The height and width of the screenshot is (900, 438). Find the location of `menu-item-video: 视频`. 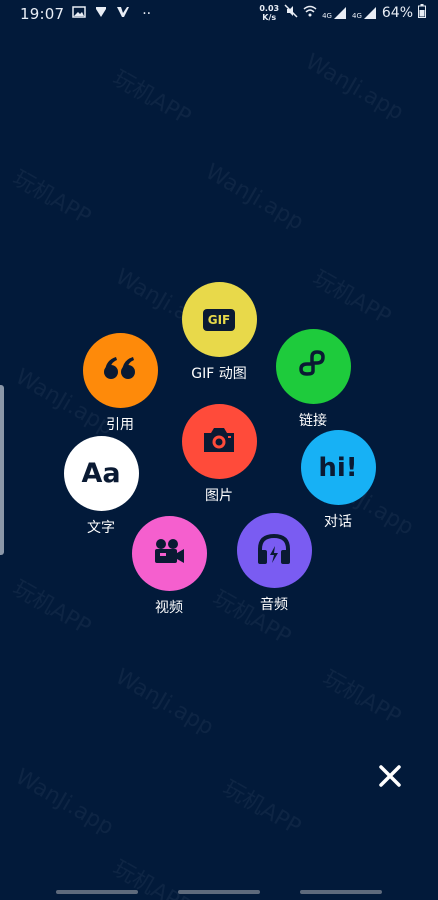

menu-item-video: 视频 is located at coordinates (169, 566).